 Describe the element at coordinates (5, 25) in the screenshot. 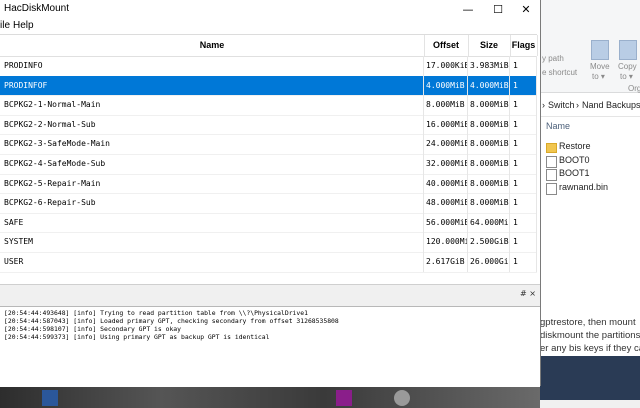

I see `menu-file: ile` at that location.